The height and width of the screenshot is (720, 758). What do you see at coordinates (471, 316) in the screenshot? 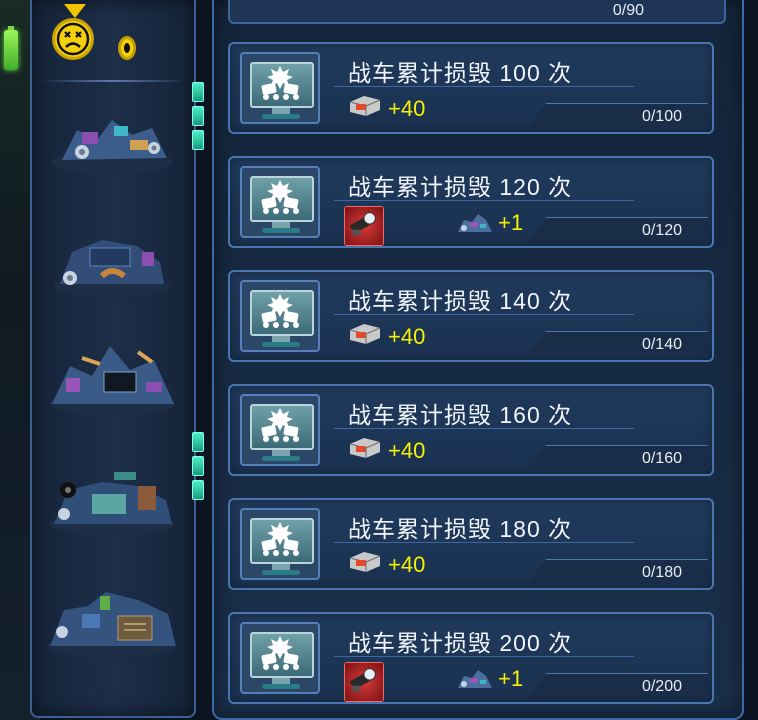
I see `achievement-card: 战车累计损毁 140 次 +40 0/140` at bounding box center [471, 316].